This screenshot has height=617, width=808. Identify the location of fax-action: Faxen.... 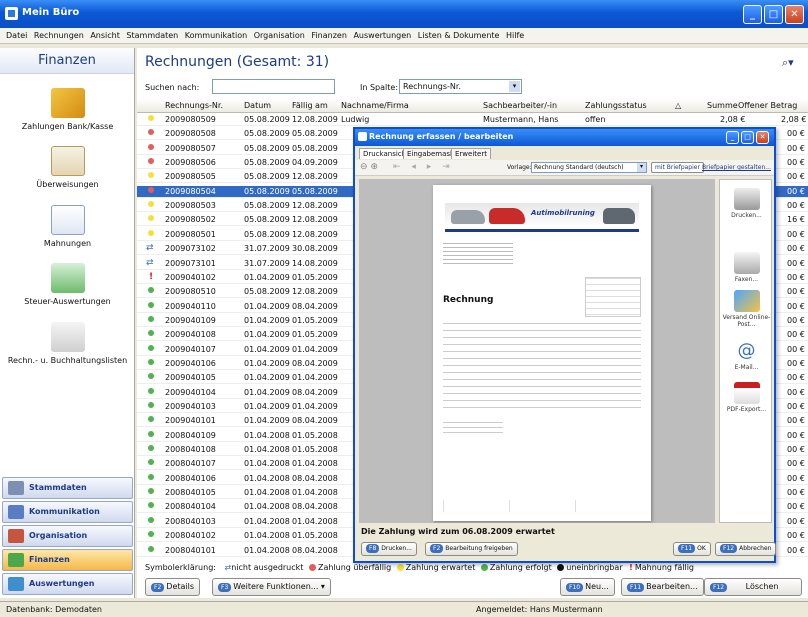
(746, 267).